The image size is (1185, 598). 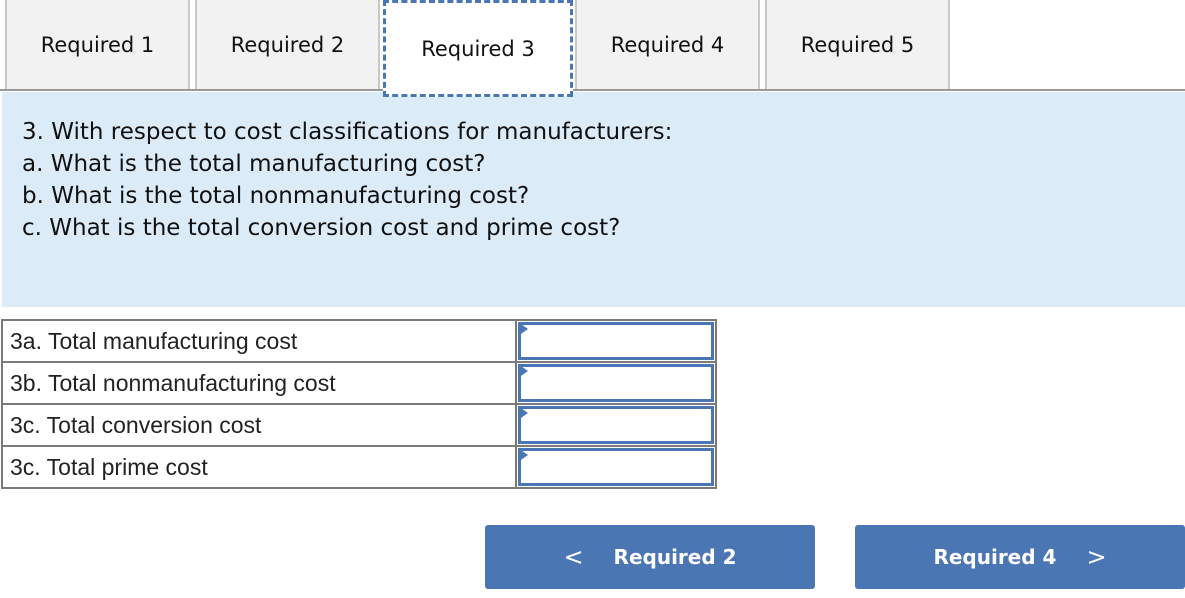 I want to click on row-label: 3b. Total nonmanufacturing cost, so click(x=259, y=383).